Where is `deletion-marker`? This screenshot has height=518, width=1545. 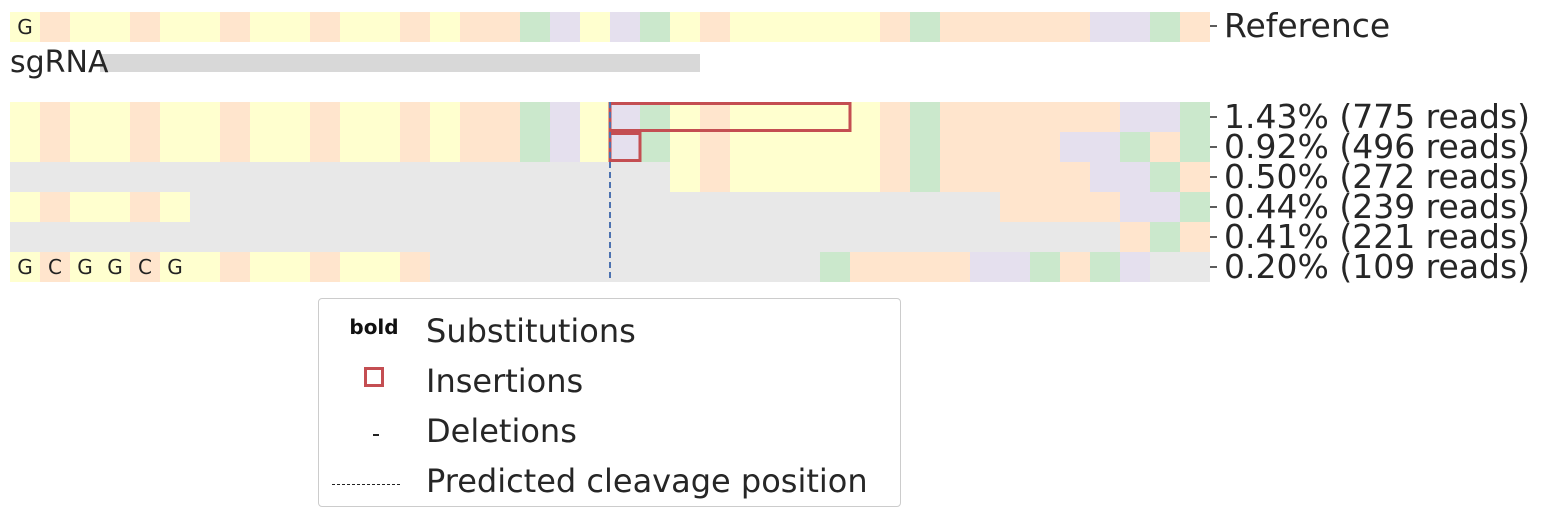 deletion-marker is located at coordinates (374, 427).